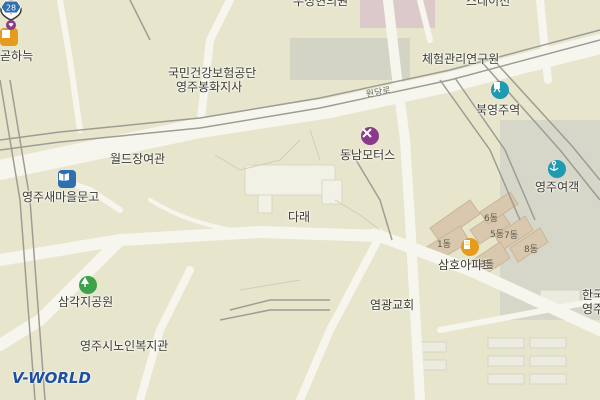  What do you see at coordinates (591, 302) in the screenshot?
I see `label-partial-right: 한국 영주` at bounding box center [591, 302].